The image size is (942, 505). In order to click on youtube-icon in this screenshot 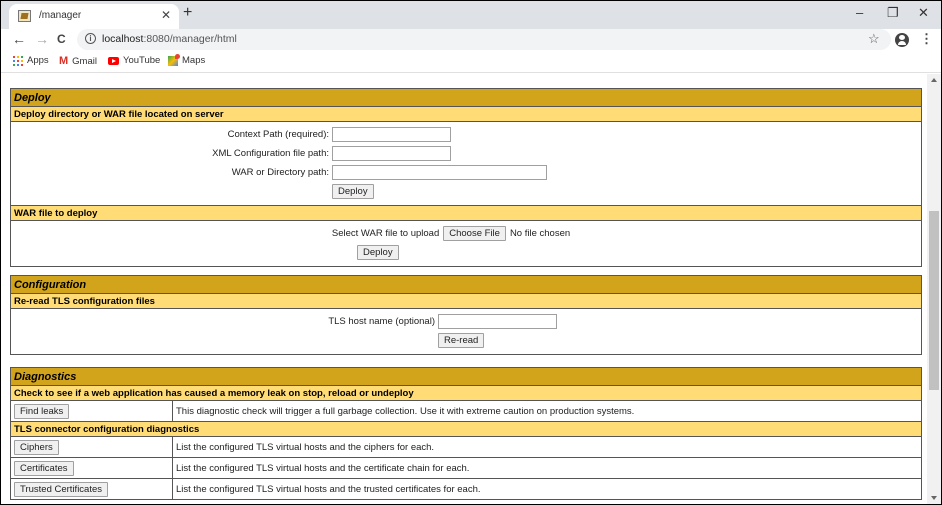, I will do `click(113, 60)`.